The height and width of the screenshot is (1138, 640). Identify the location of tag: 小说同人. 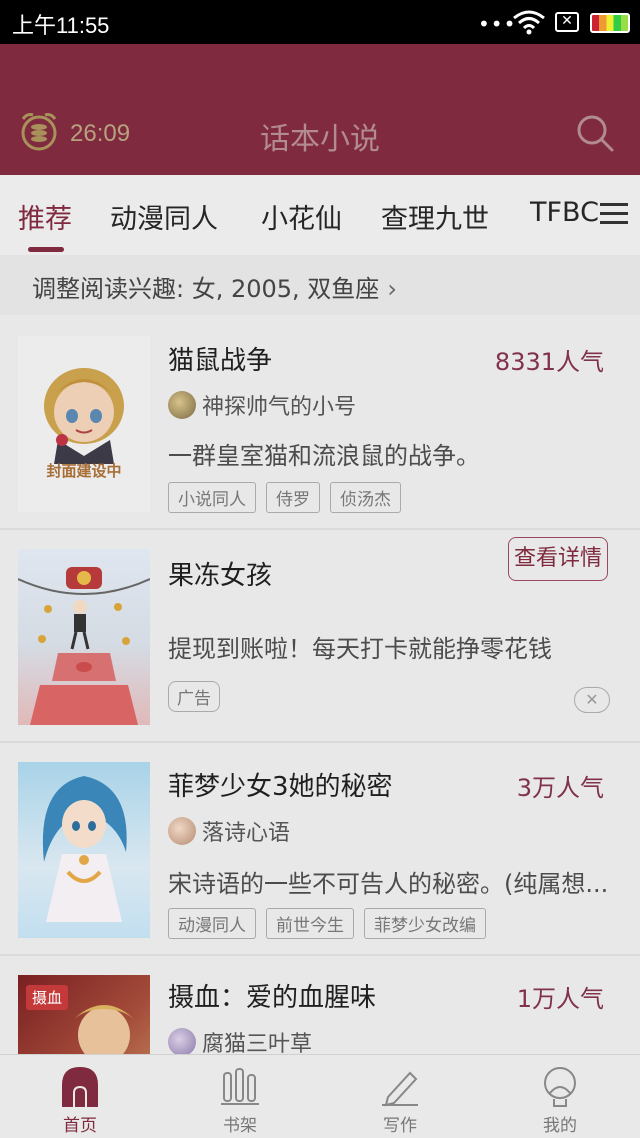
(212, 497).